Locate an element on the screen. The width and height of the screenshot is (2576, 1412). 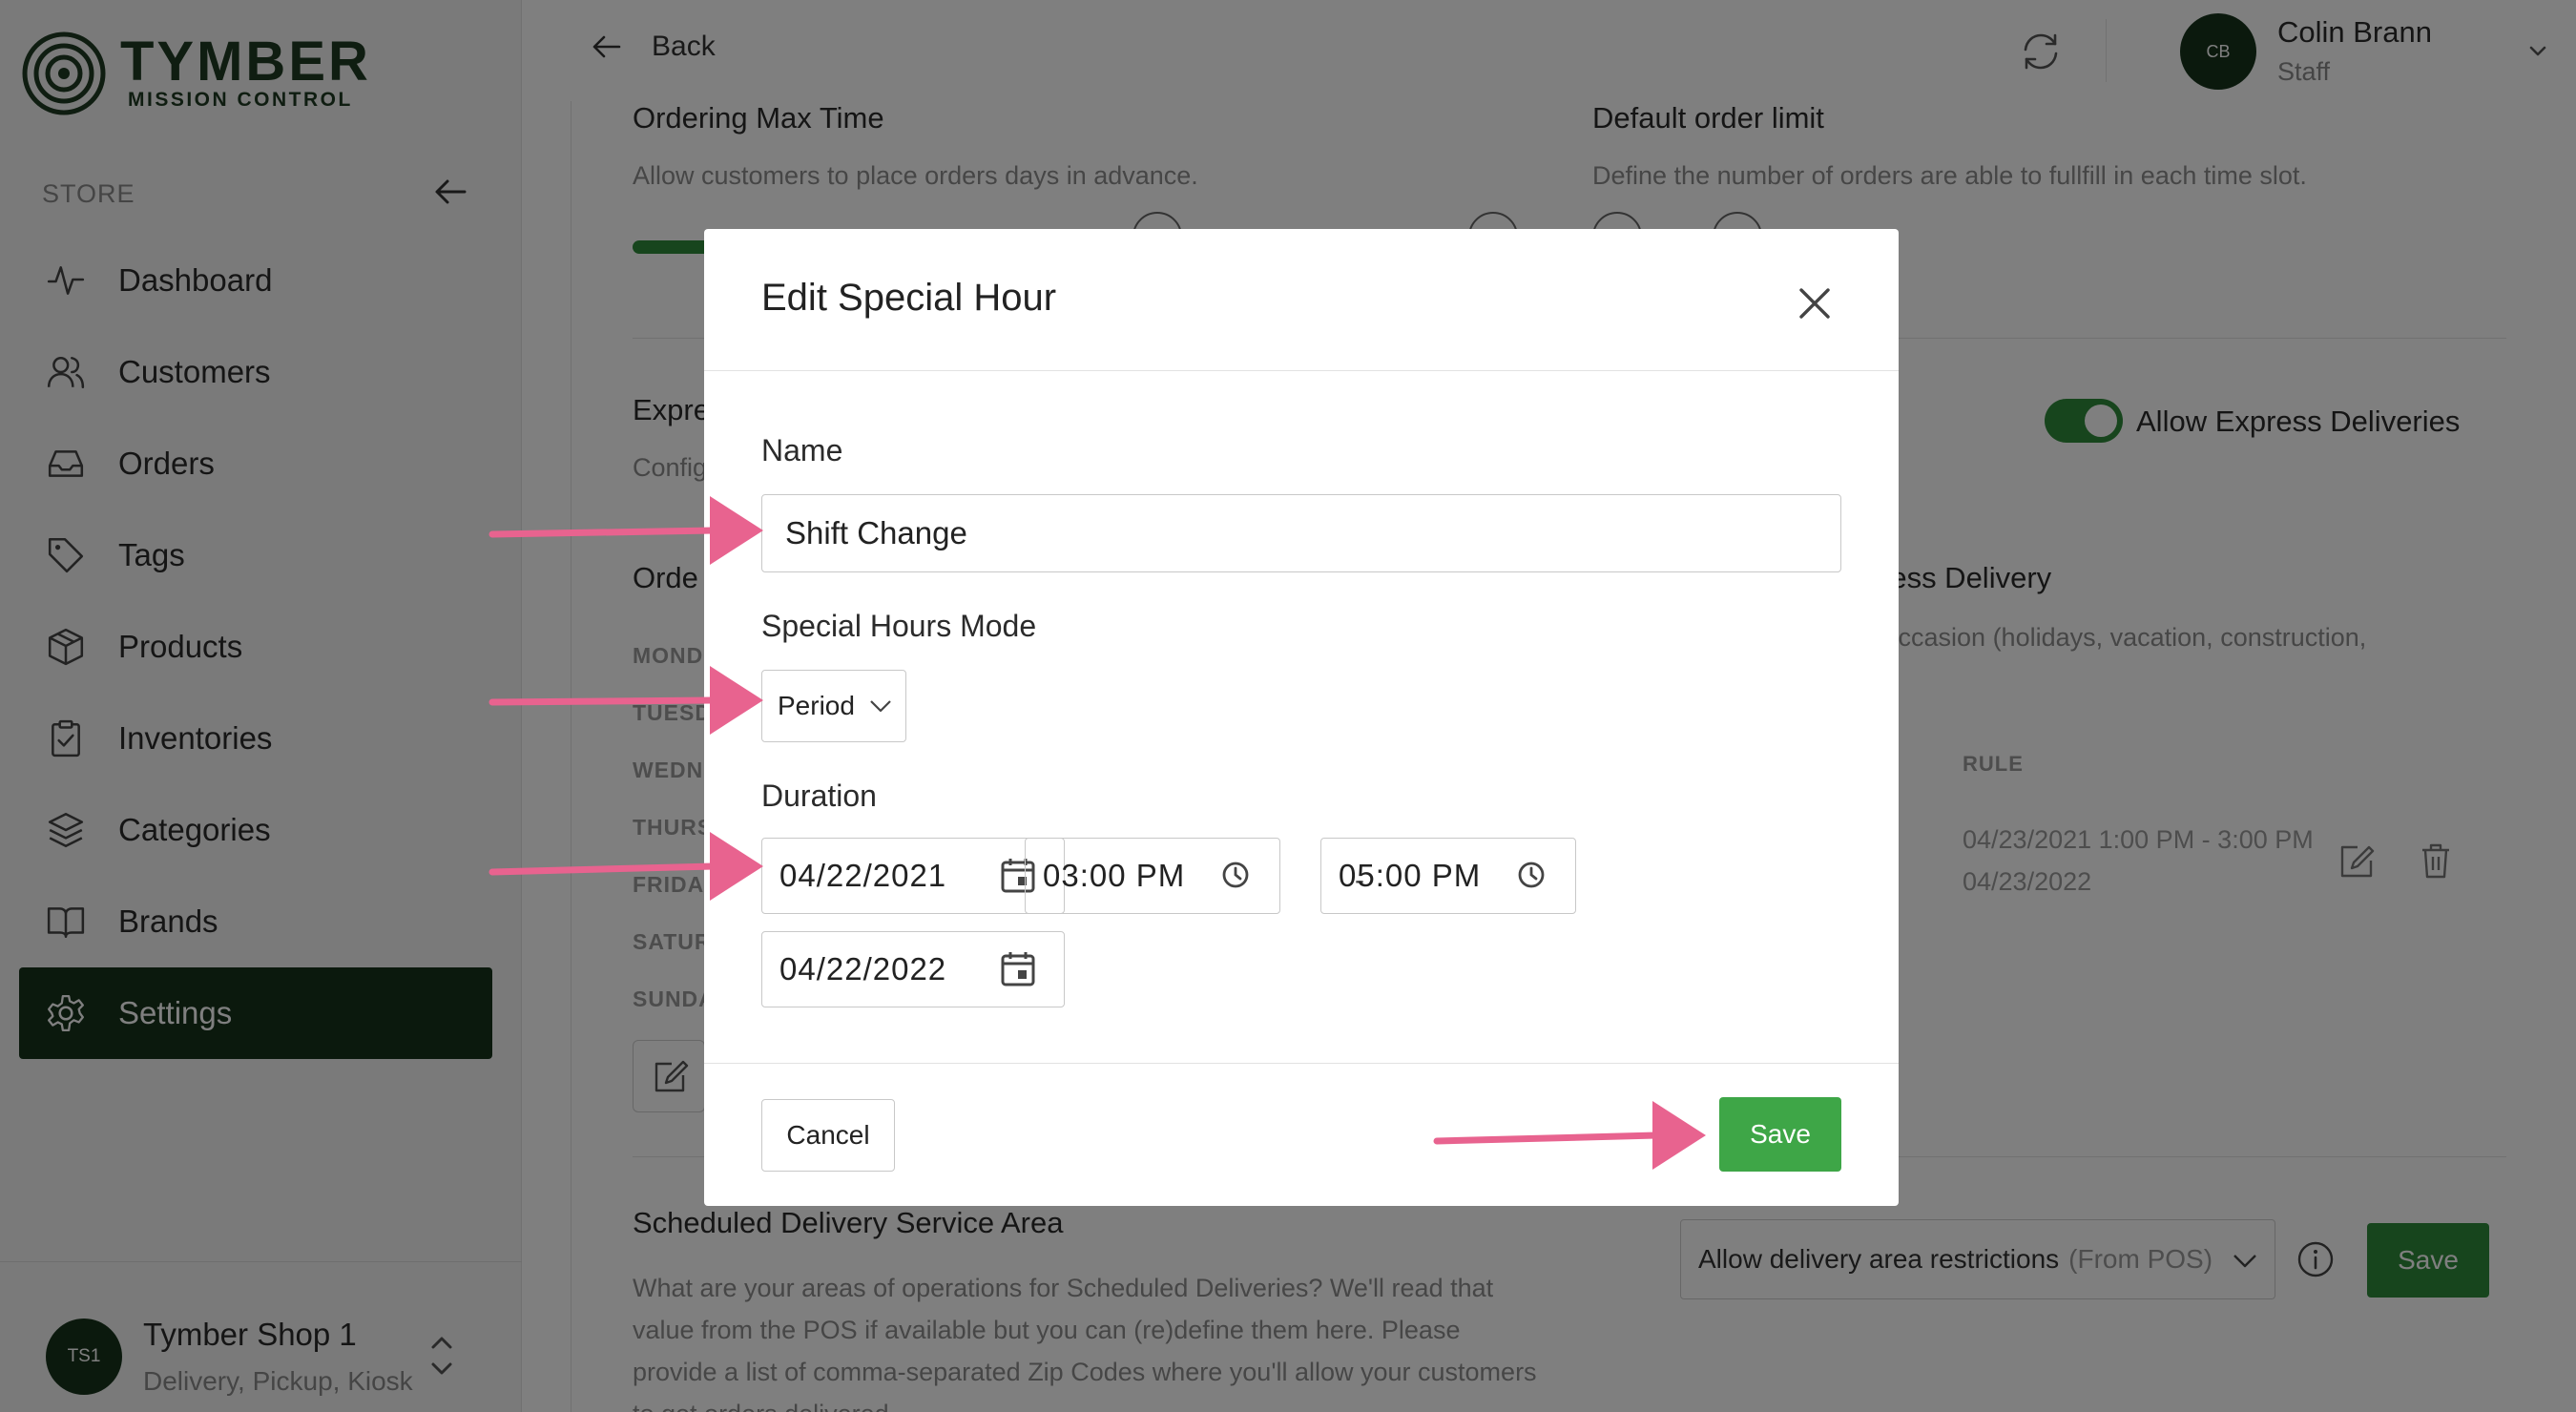
duration-label: Duration is located at coordinates (819, 796).